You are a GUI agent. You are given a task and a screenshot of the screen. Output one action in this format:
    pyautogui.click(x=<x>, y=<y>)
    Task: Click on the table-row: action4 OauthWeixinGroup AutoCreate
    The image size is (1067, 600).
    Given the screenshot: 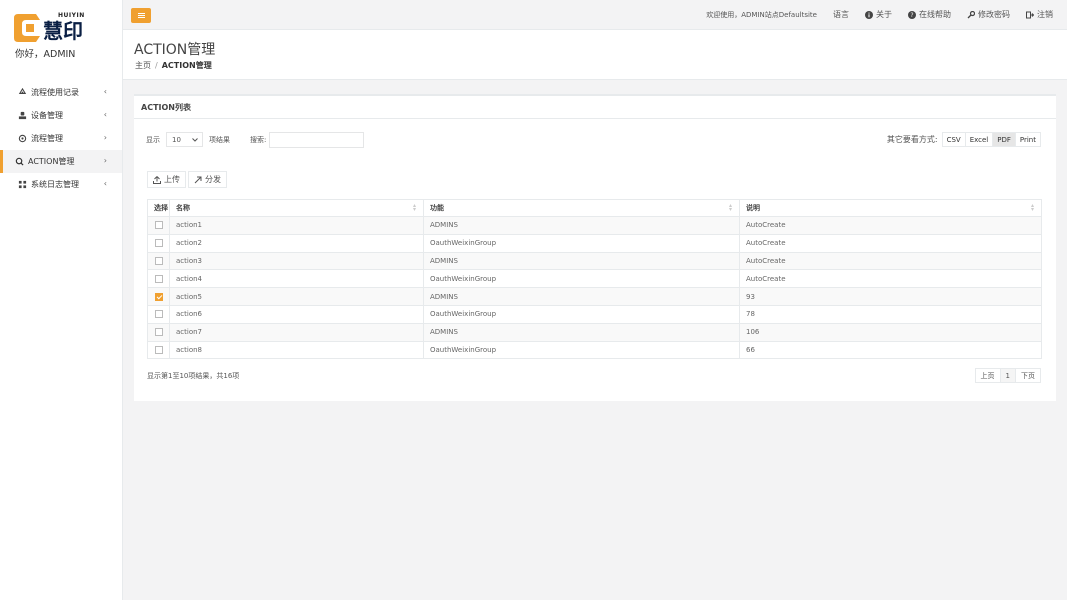 What is the action you would take?
    pyautogui.click(x=594, y=279)
    